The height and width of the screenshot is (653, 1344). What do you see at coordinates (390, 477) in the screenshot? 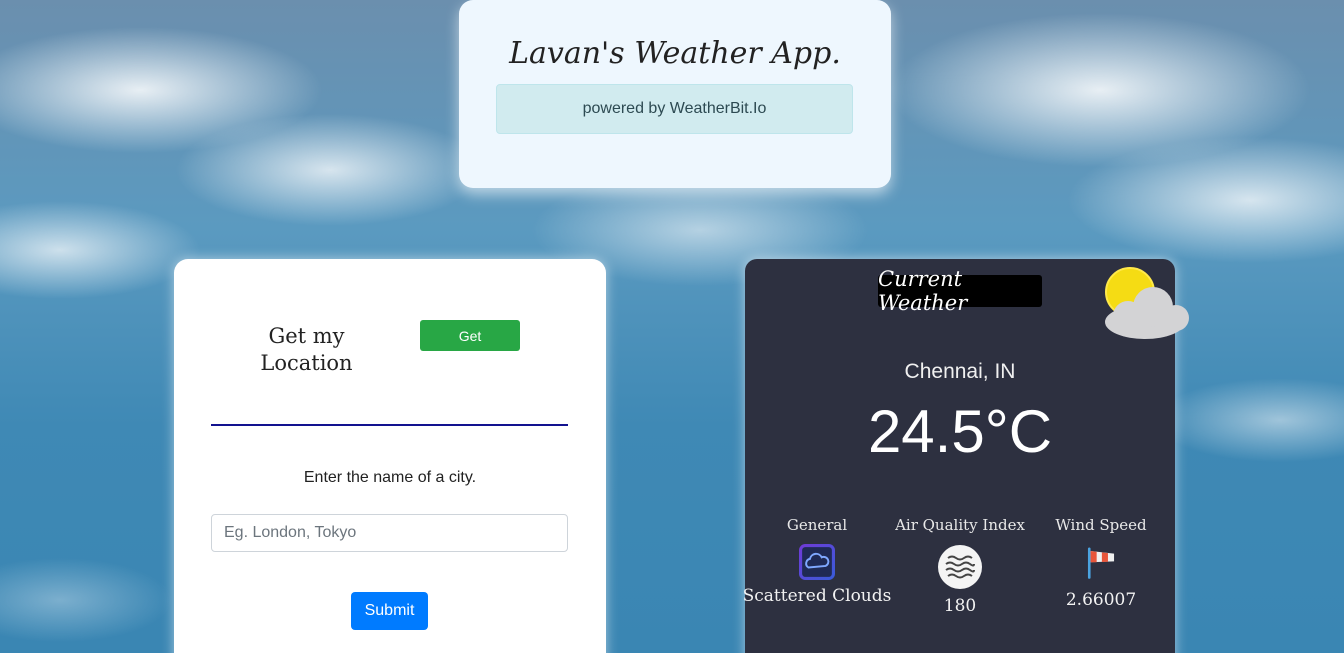
I see `city-prompt-label: Enter the name of a city.` at bounding box center [390, 477].